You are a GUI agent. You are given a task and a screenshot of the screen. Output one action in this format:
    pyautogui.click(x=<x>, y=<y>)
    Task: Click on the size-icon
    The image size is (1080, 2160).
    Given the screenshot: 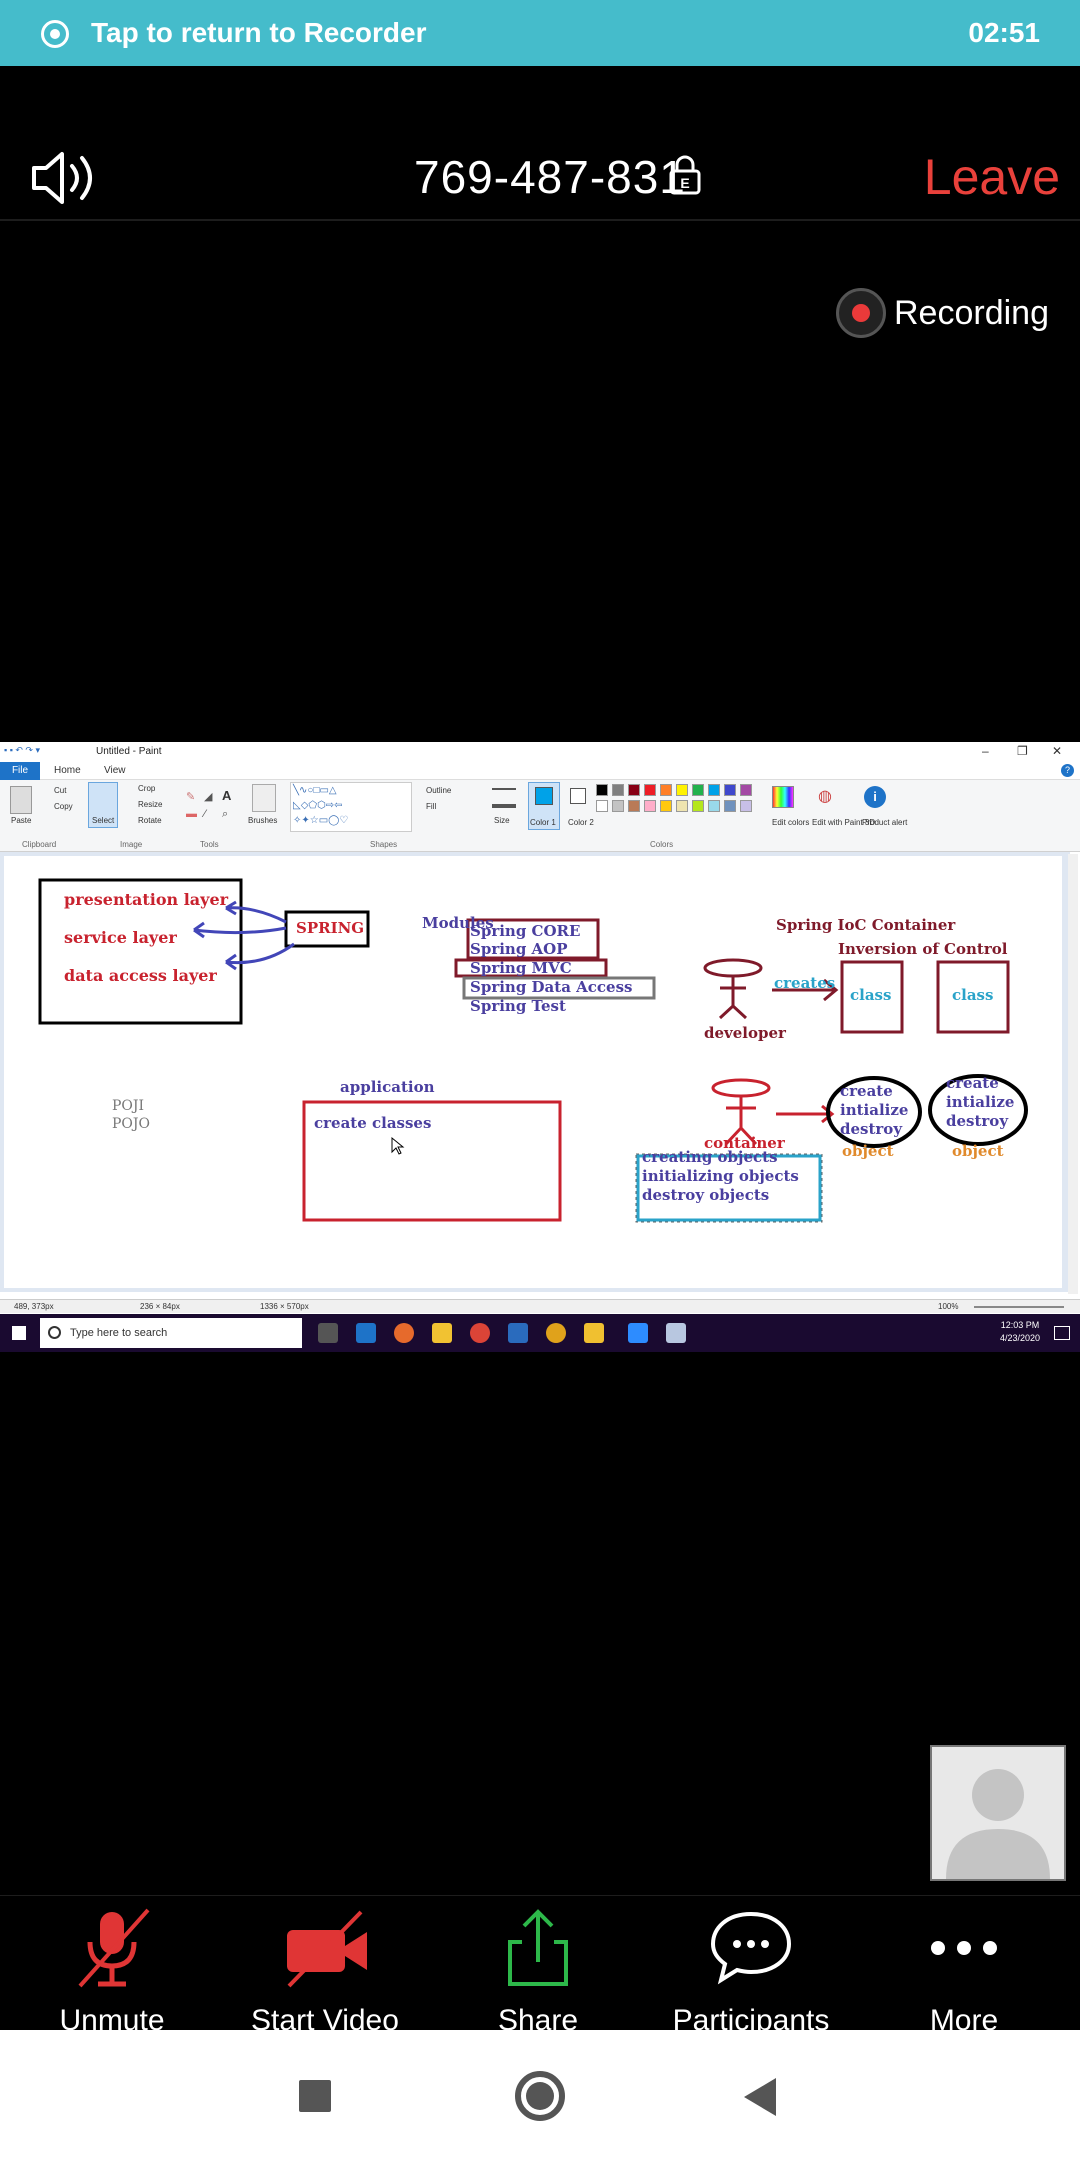 What is the action you would take?
    pyautogui.click(x=504, y=798)
    